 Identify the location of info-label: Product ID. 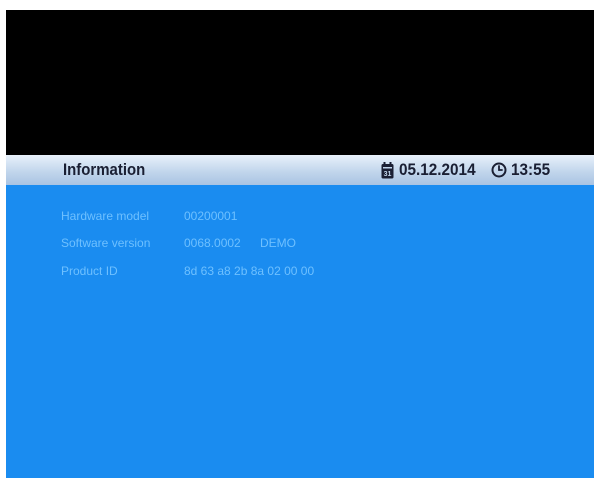
(89, 271).